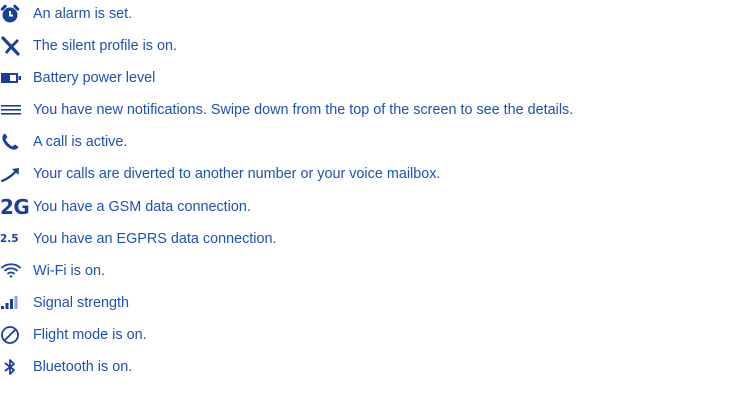  Describe the element at coordinates (155, 239) in the screenshot. I see `list-item-text: You have an EGPRS data connection.` at that location.